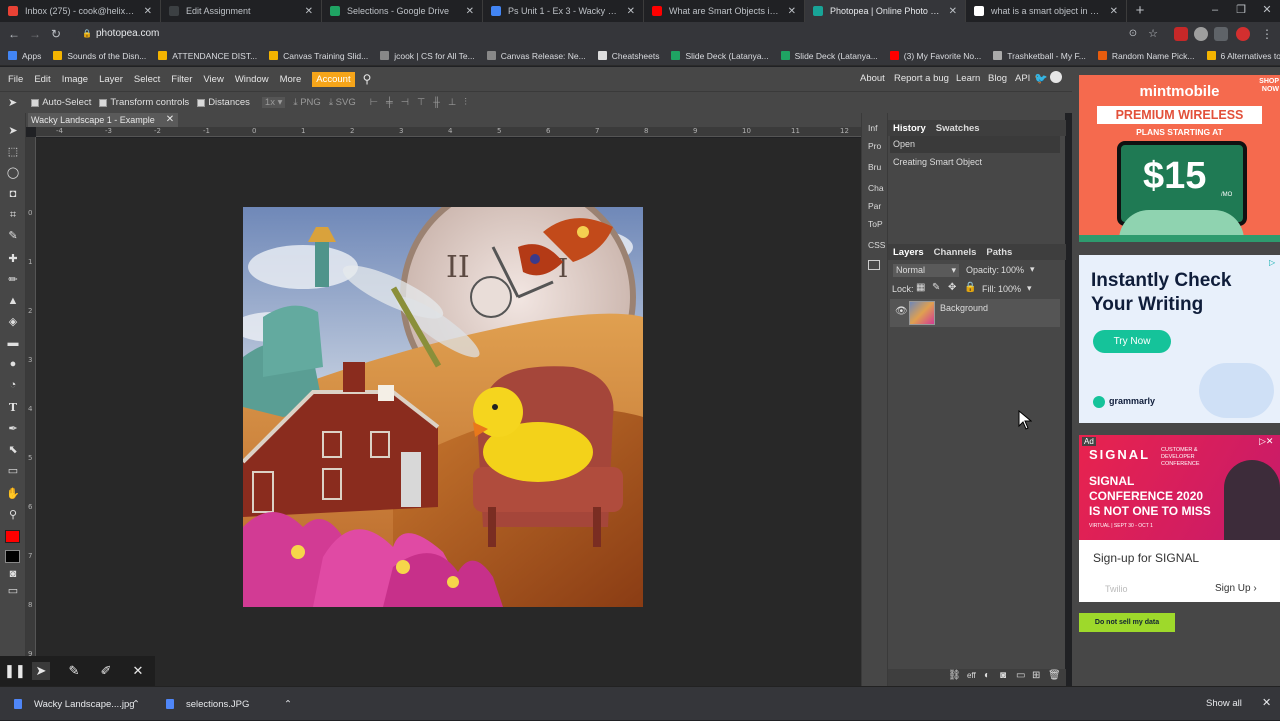  What do you see at coordinates (1132, 341) in the screenshot?
I see `try-now-button: Try Now` at bounding box center [1132, 341].